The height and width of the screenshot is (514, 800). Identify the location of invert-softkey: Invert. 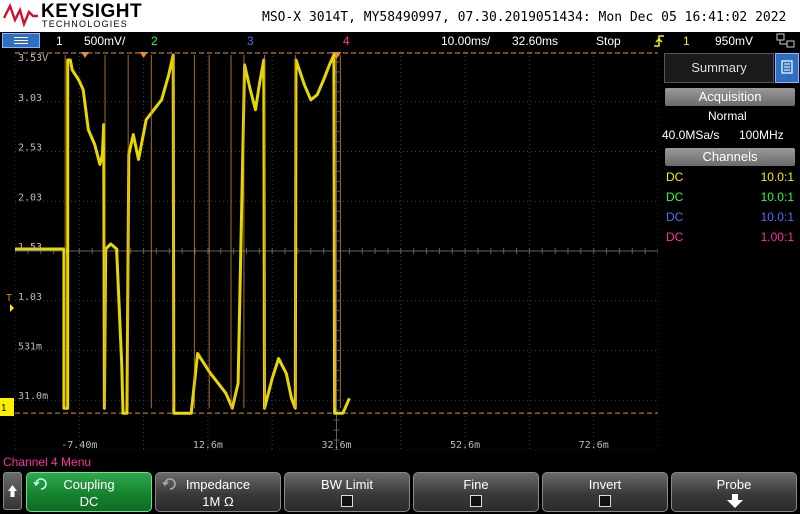
(605, 492).